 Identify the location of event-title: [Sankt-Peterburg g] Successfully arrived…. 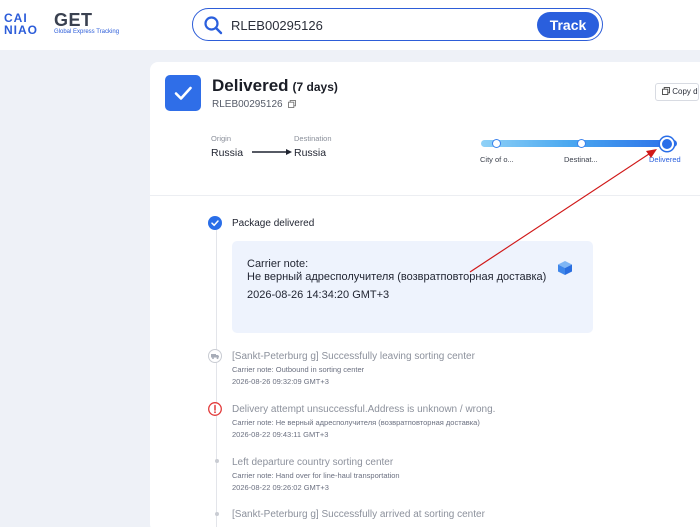
(358, 514).